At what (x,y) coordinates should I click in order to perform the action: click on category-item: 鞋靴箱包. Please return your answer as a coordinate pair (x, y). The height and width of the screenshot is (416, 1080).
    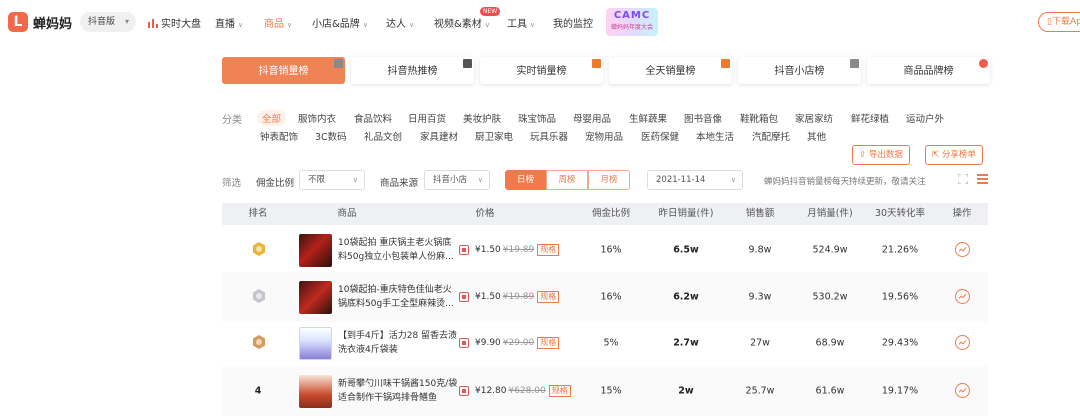
    Looking at the image, I should click on (759, 118).